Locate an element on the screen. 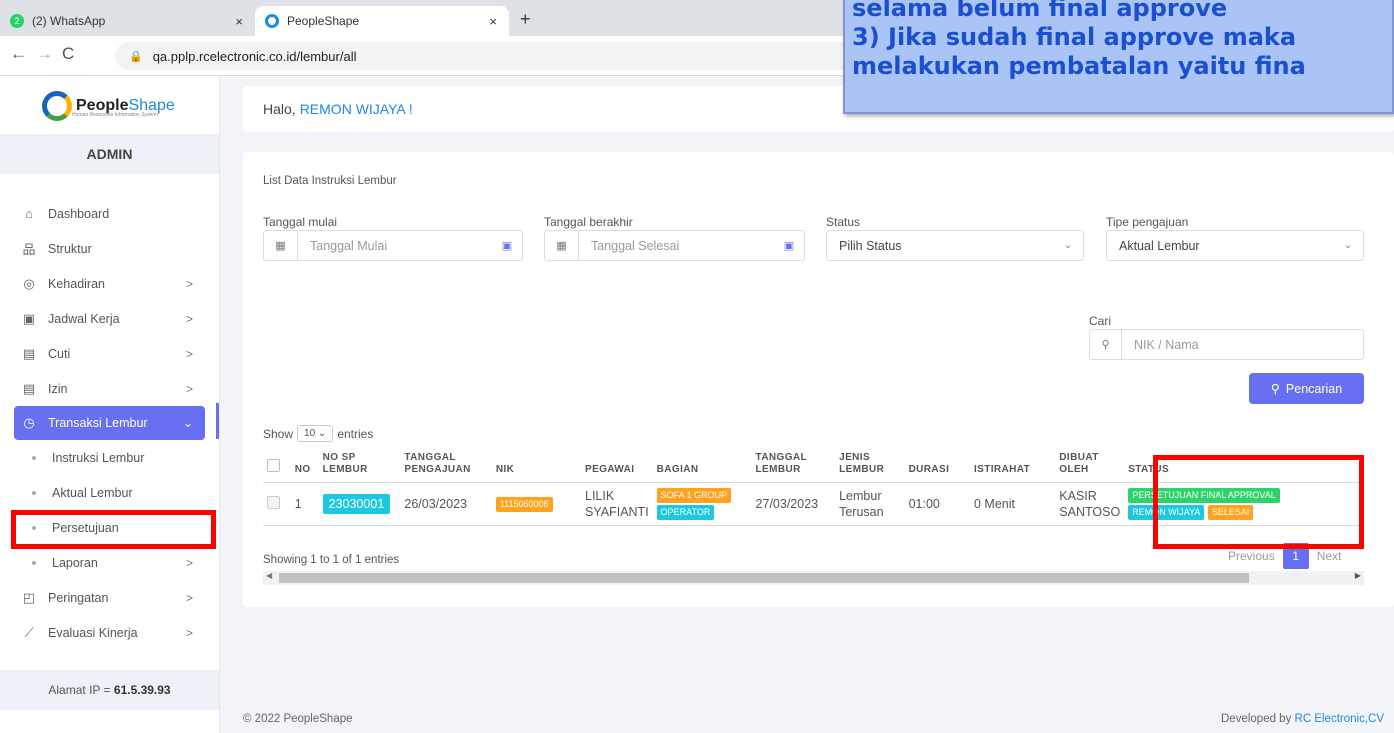  column-header: DURASI is located at coordinates (937, 467).